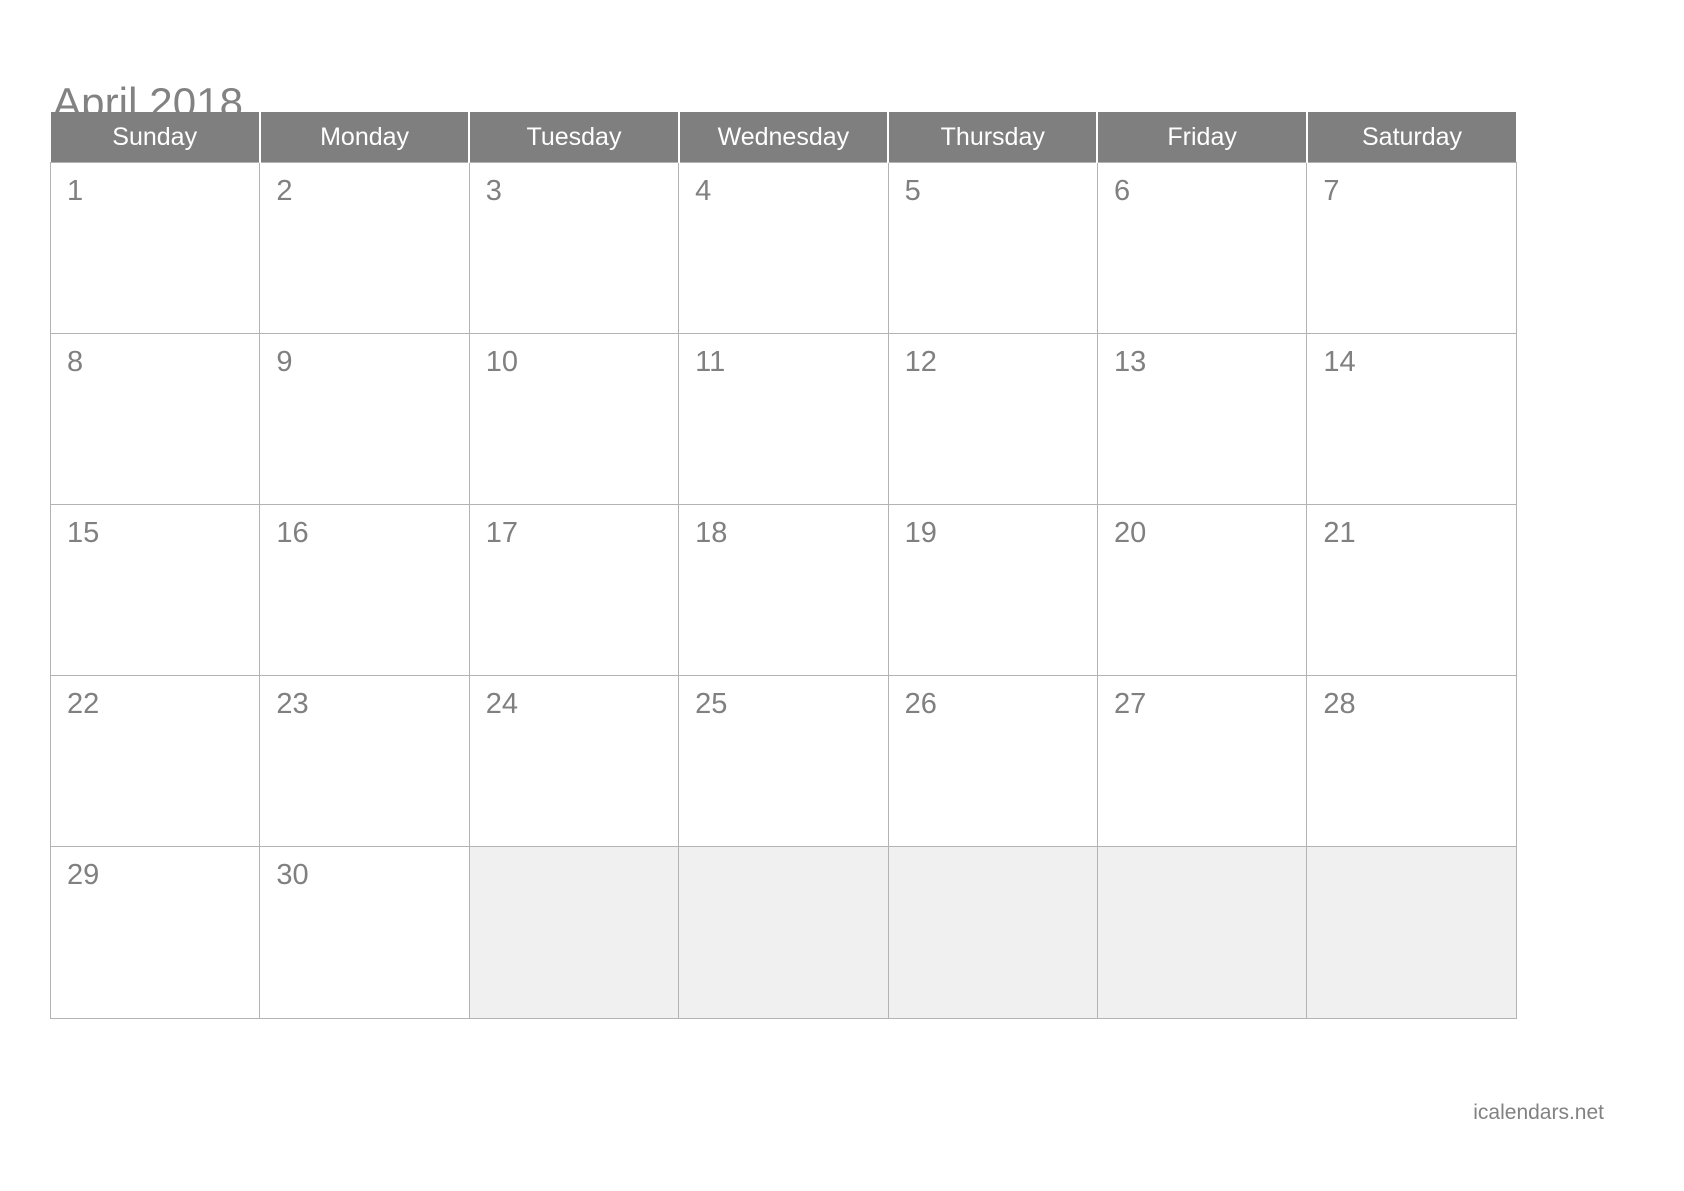 The image size is (1684, 1191). I want to click on day-number: 24, so click(502, 704).